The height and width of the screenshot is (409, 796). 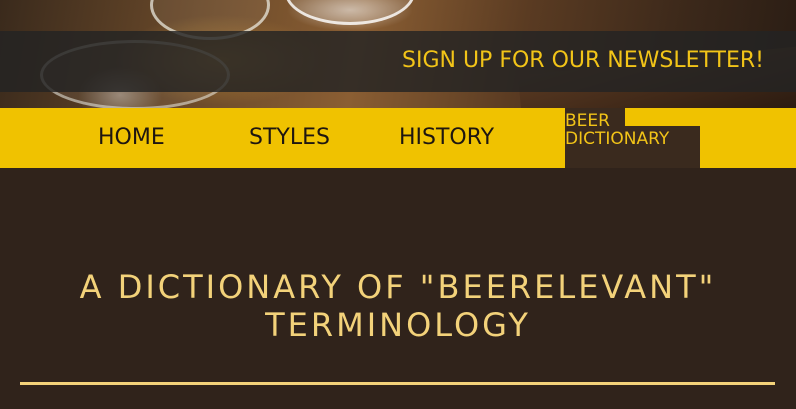 What do you see at coordinates (398, 287) in the screenshot?
I see `page-title-line1: A DICTIONARY OF "BEERELEVANT"` at bounding box center [398, 287].